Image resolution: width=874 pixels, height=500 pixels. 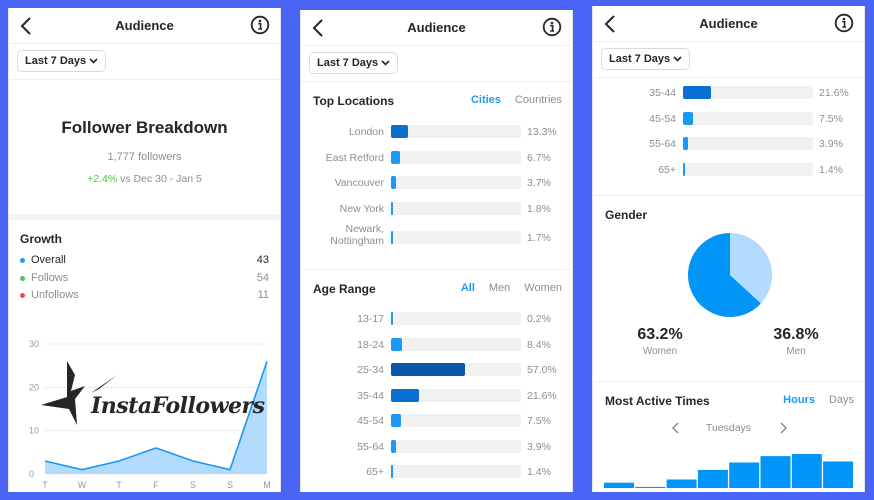 I want to click on age-tabs: All Men Women, so click(x=504, y=288).